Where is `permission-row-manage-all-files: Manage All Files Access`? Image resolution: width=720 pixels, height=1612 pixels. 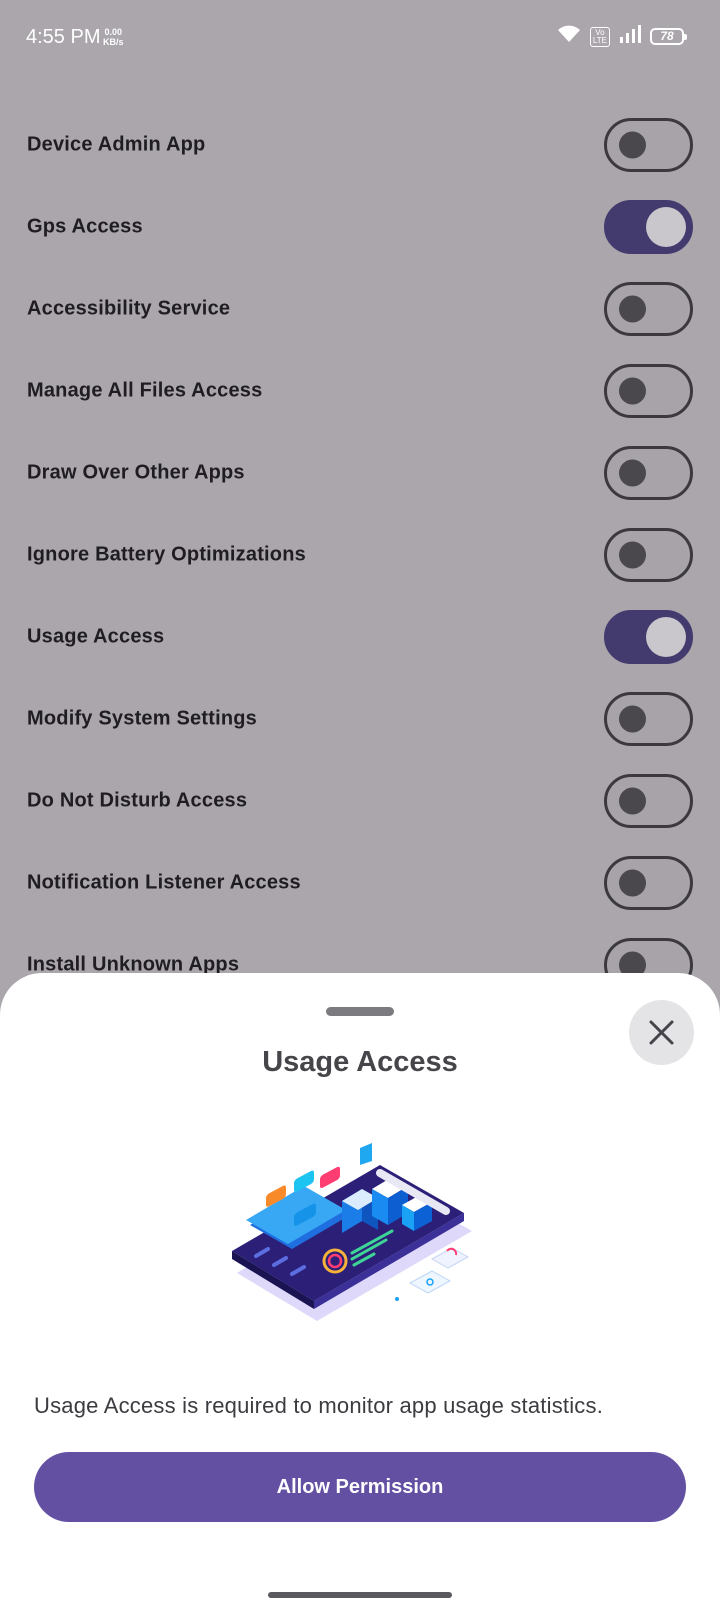 permission-row-manage-all-files: Manage All Files Access is located at coordinates (360, 391).